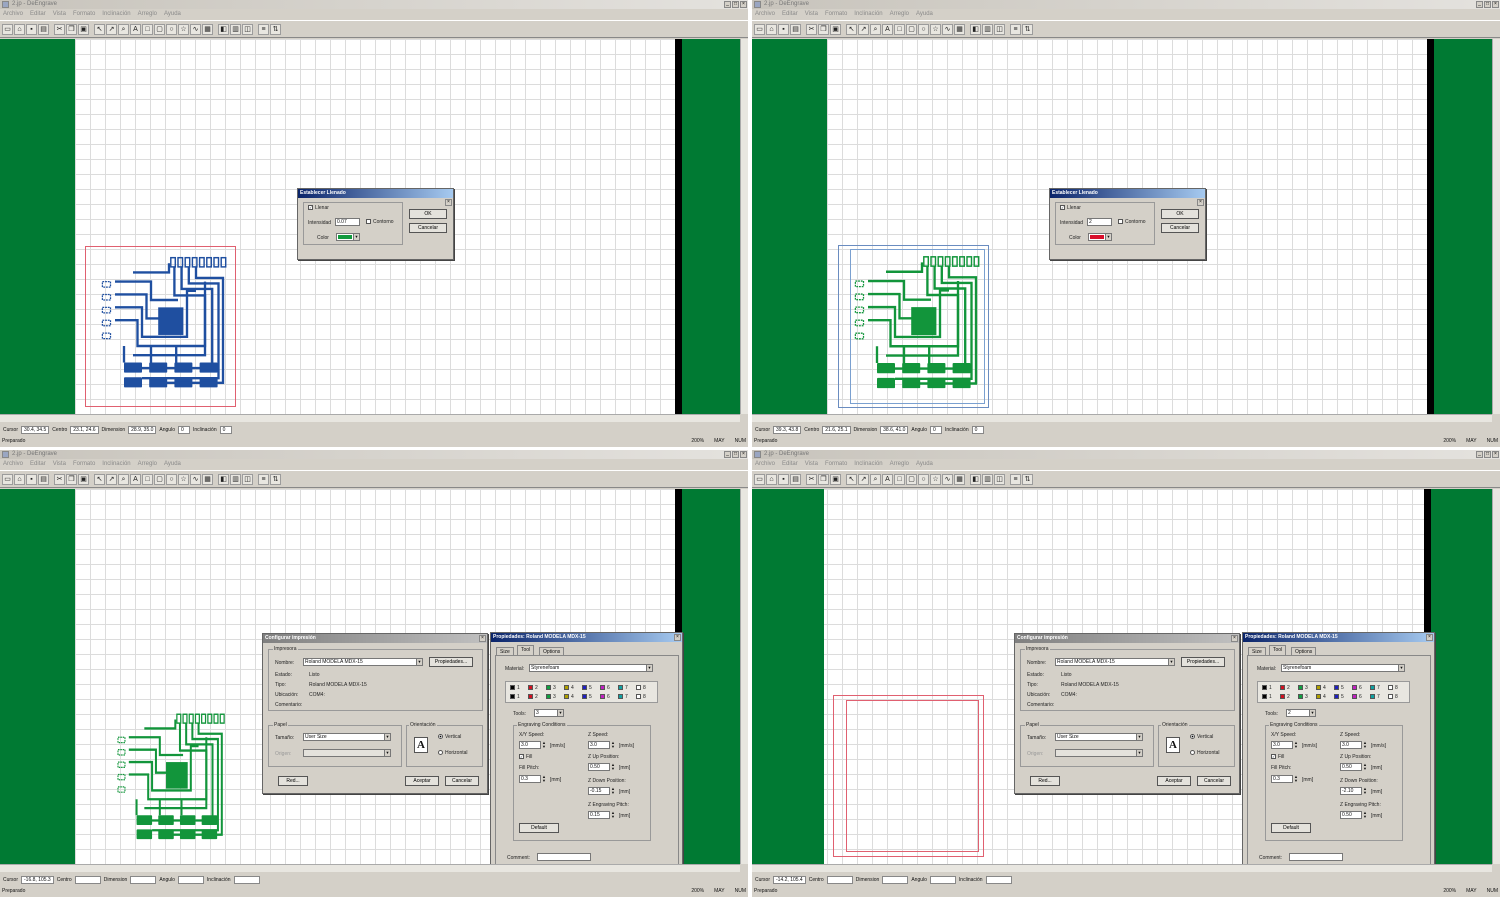 This screenshot has height=897, width=1500. What do you see at coordinates (1115, 662) in the screenshot?
I see `printer-select: Roland MODELA MDX-15 ▼` at bounding box center [1115, 662].